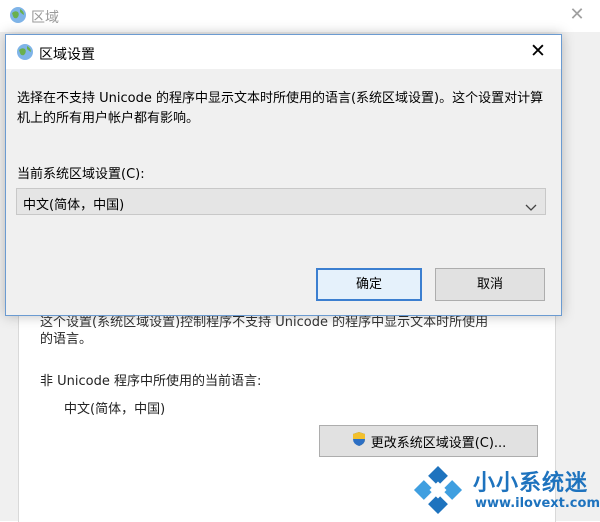 The image size is (600, 522). I want to click on dialog-close-icon: ✕, so click(538, 52).